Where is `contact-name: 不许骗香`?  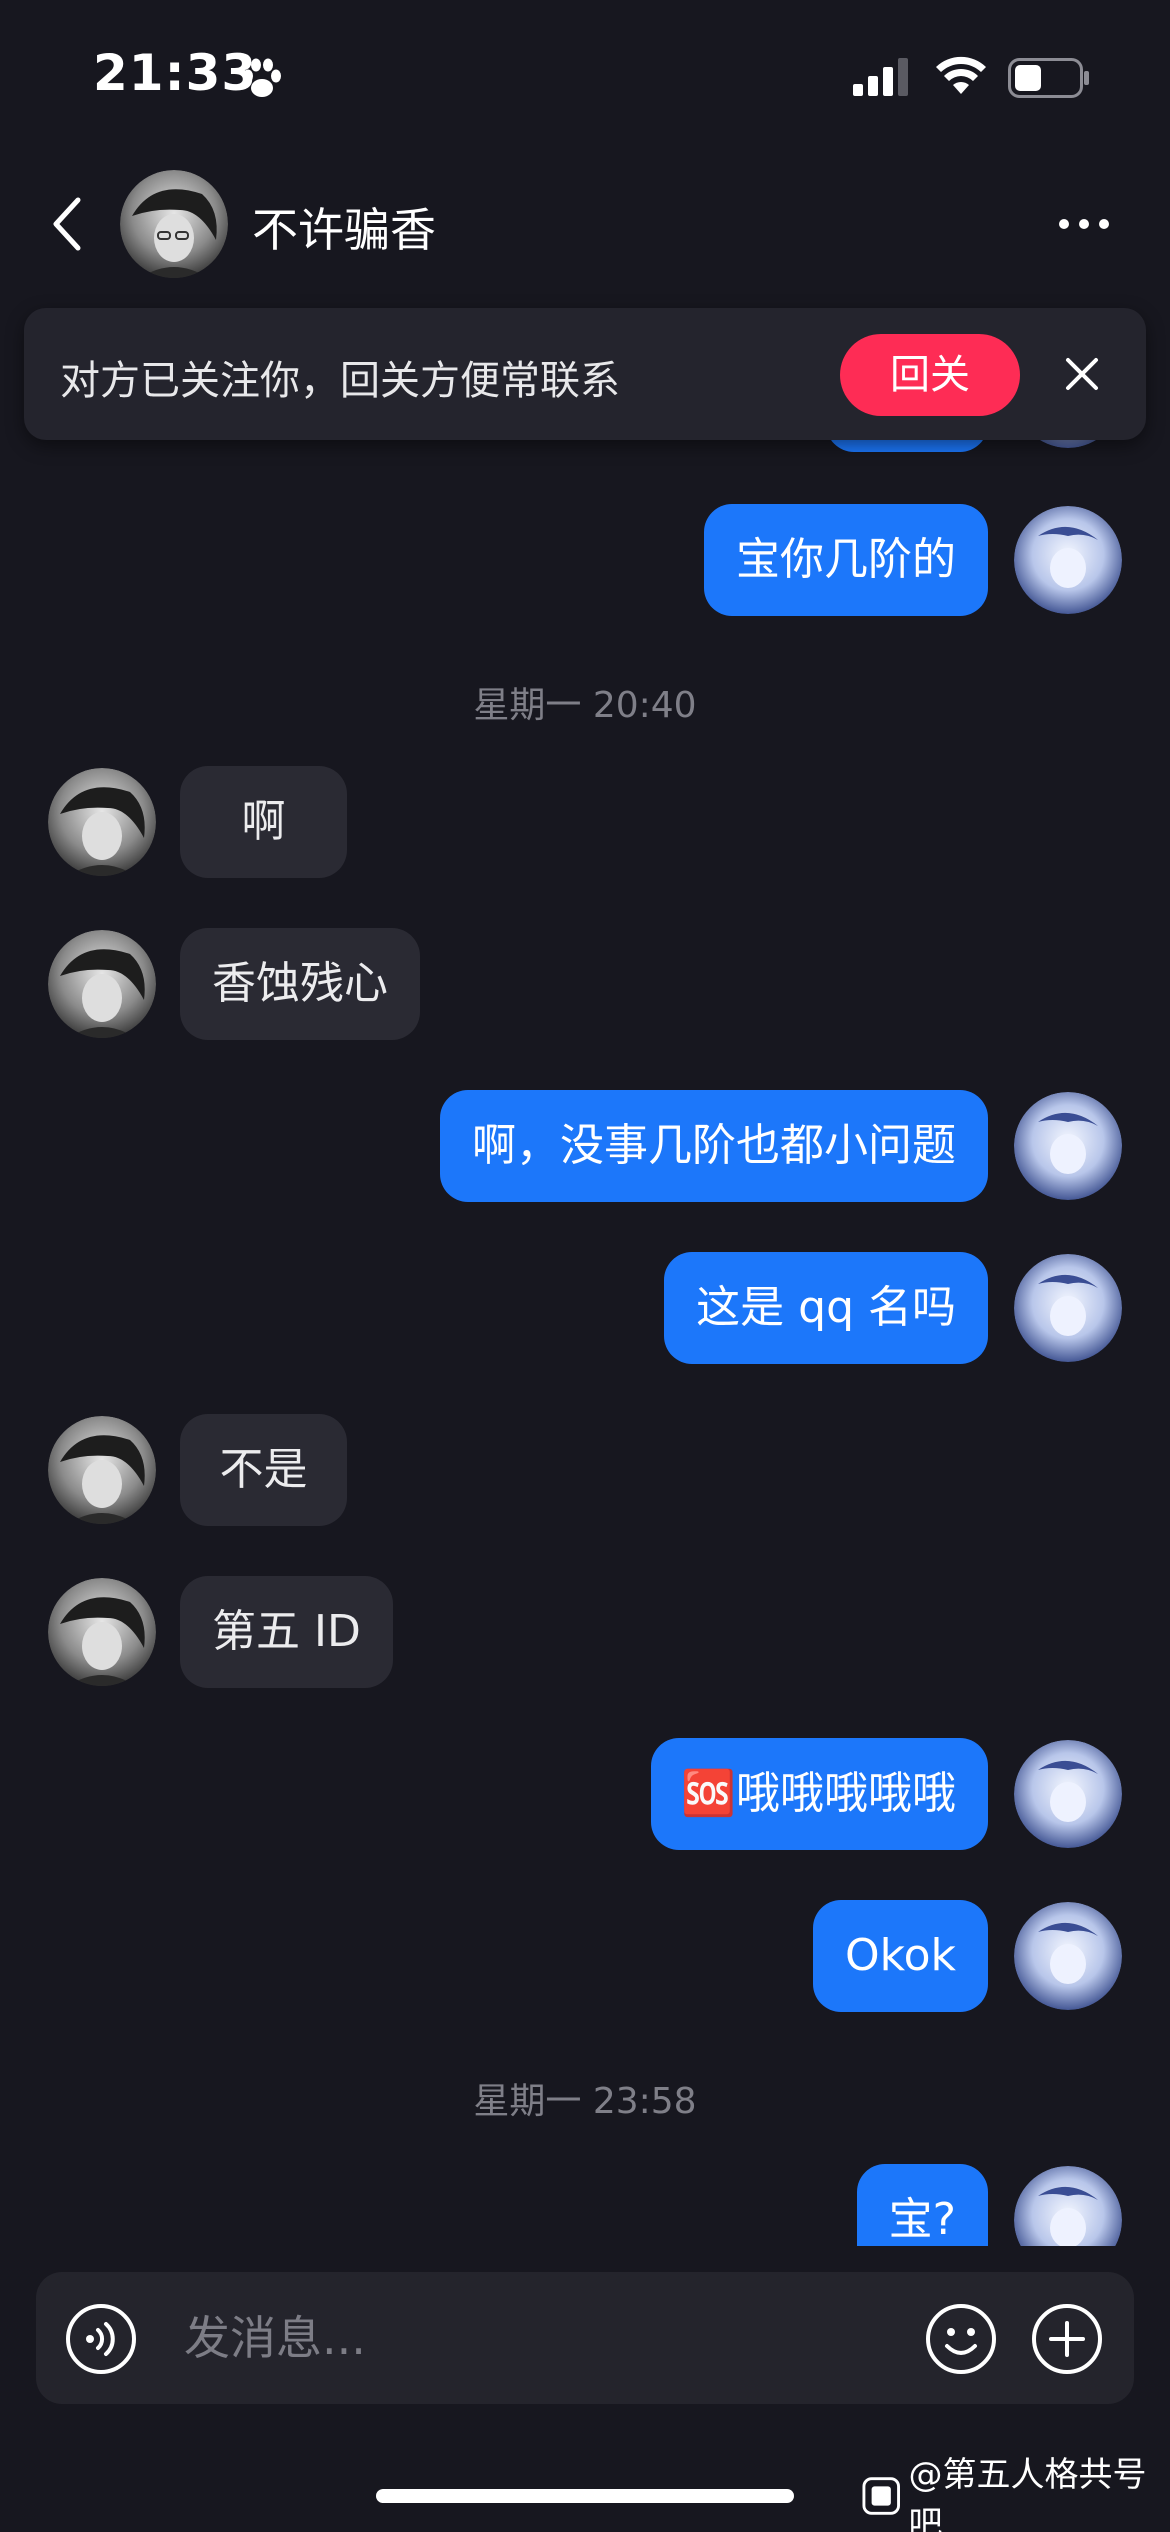
contact-name: 不许骗香 is located at coordinates (344, 230).